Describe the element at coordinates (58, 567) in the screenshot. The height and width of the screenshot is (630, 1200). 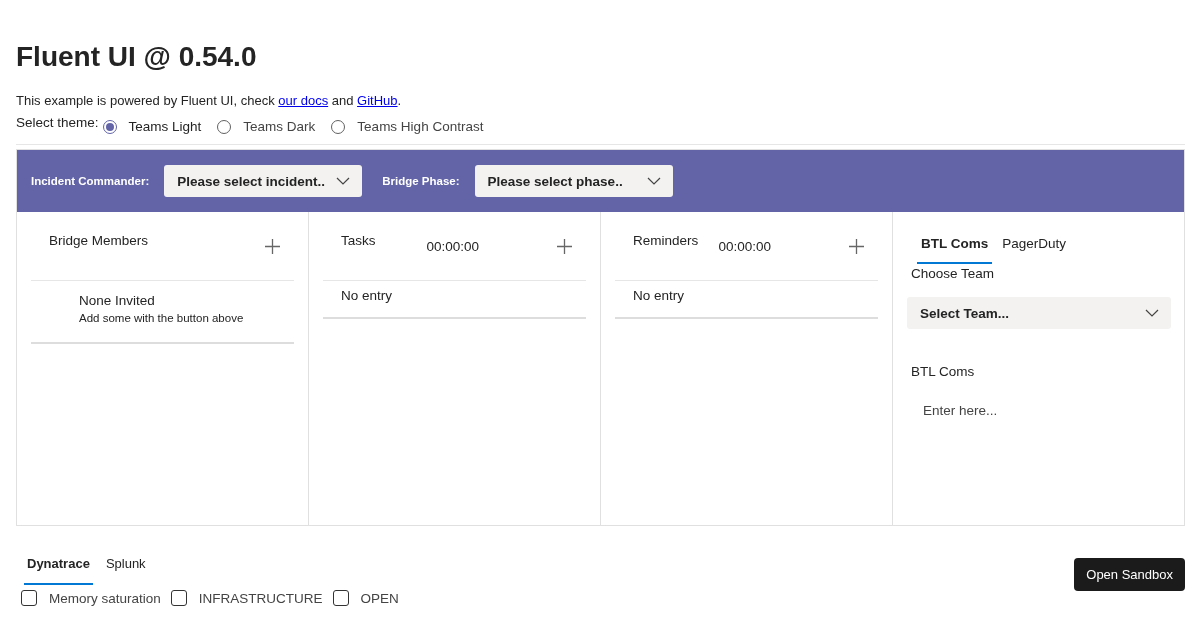
I see `tab: Dynatrace` at that location.